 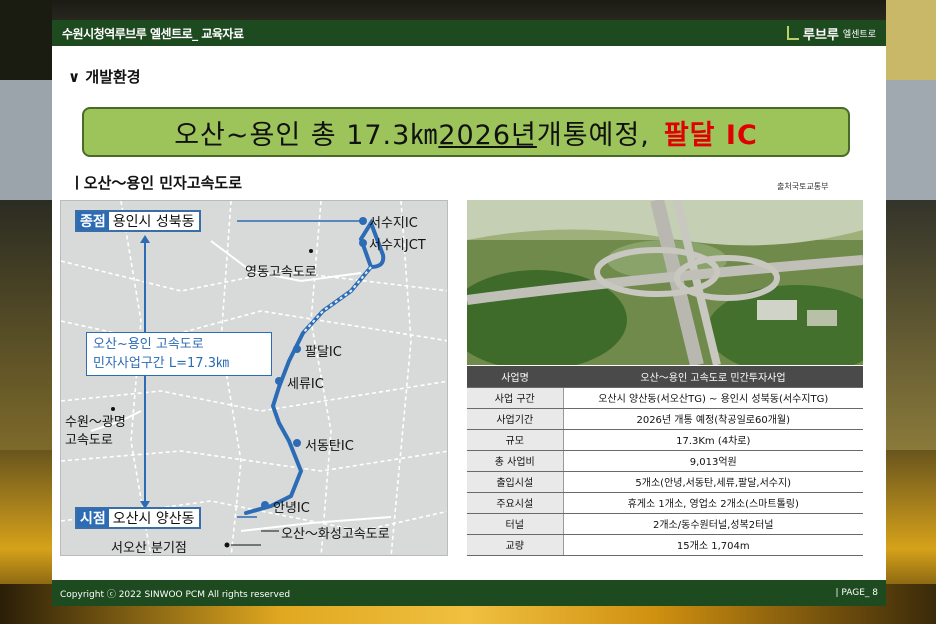 I want to click on background-right-low, so click(x=911, y=325).